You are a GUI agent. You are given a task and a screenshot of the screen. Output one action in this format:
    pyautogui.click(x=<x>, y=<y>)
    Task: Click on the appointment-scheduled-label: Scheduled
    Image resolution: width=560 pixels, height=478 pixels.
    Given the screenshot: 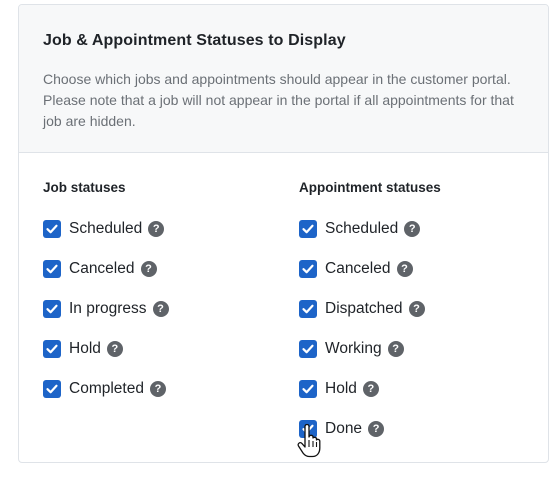 What is the action you would take?
    pyautogui.click(x=361, y=229)
    